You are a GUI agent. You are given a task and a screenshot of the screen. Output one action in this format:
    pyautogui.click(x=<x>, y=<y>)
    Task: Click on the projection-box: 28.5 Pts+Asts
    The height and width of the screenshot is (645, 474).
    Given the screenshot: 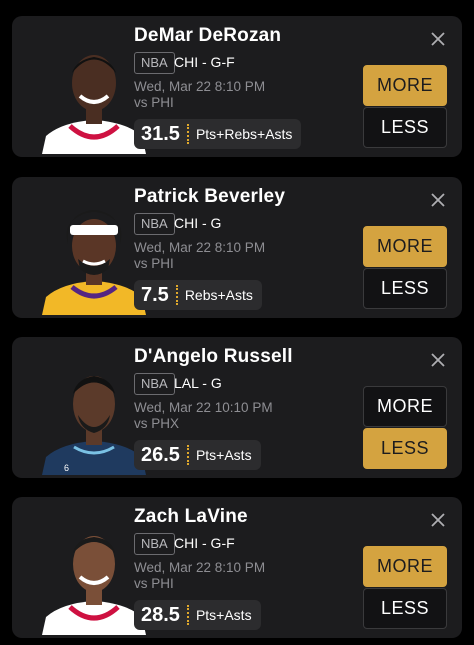 What is the action you would take?
    pyautogui.click(x=197, y=615)
    